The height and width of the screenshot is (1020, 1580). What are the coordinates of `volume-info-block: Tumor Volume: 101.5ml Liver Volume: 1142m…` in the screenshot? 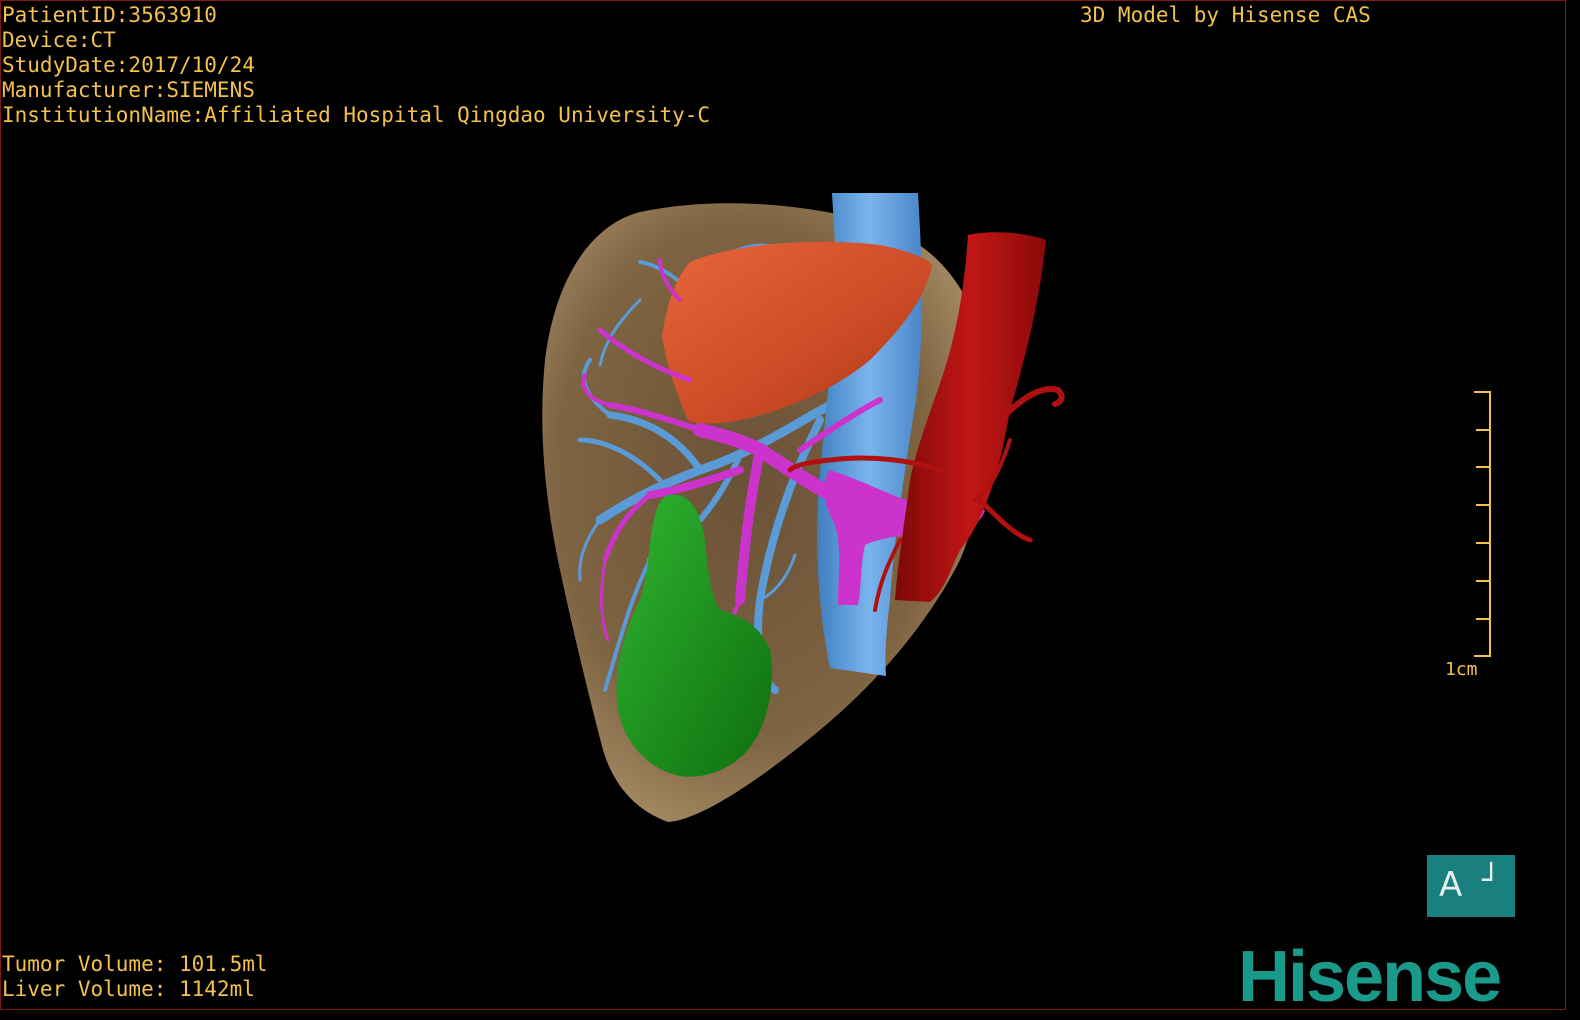 It's located at (135, 977).